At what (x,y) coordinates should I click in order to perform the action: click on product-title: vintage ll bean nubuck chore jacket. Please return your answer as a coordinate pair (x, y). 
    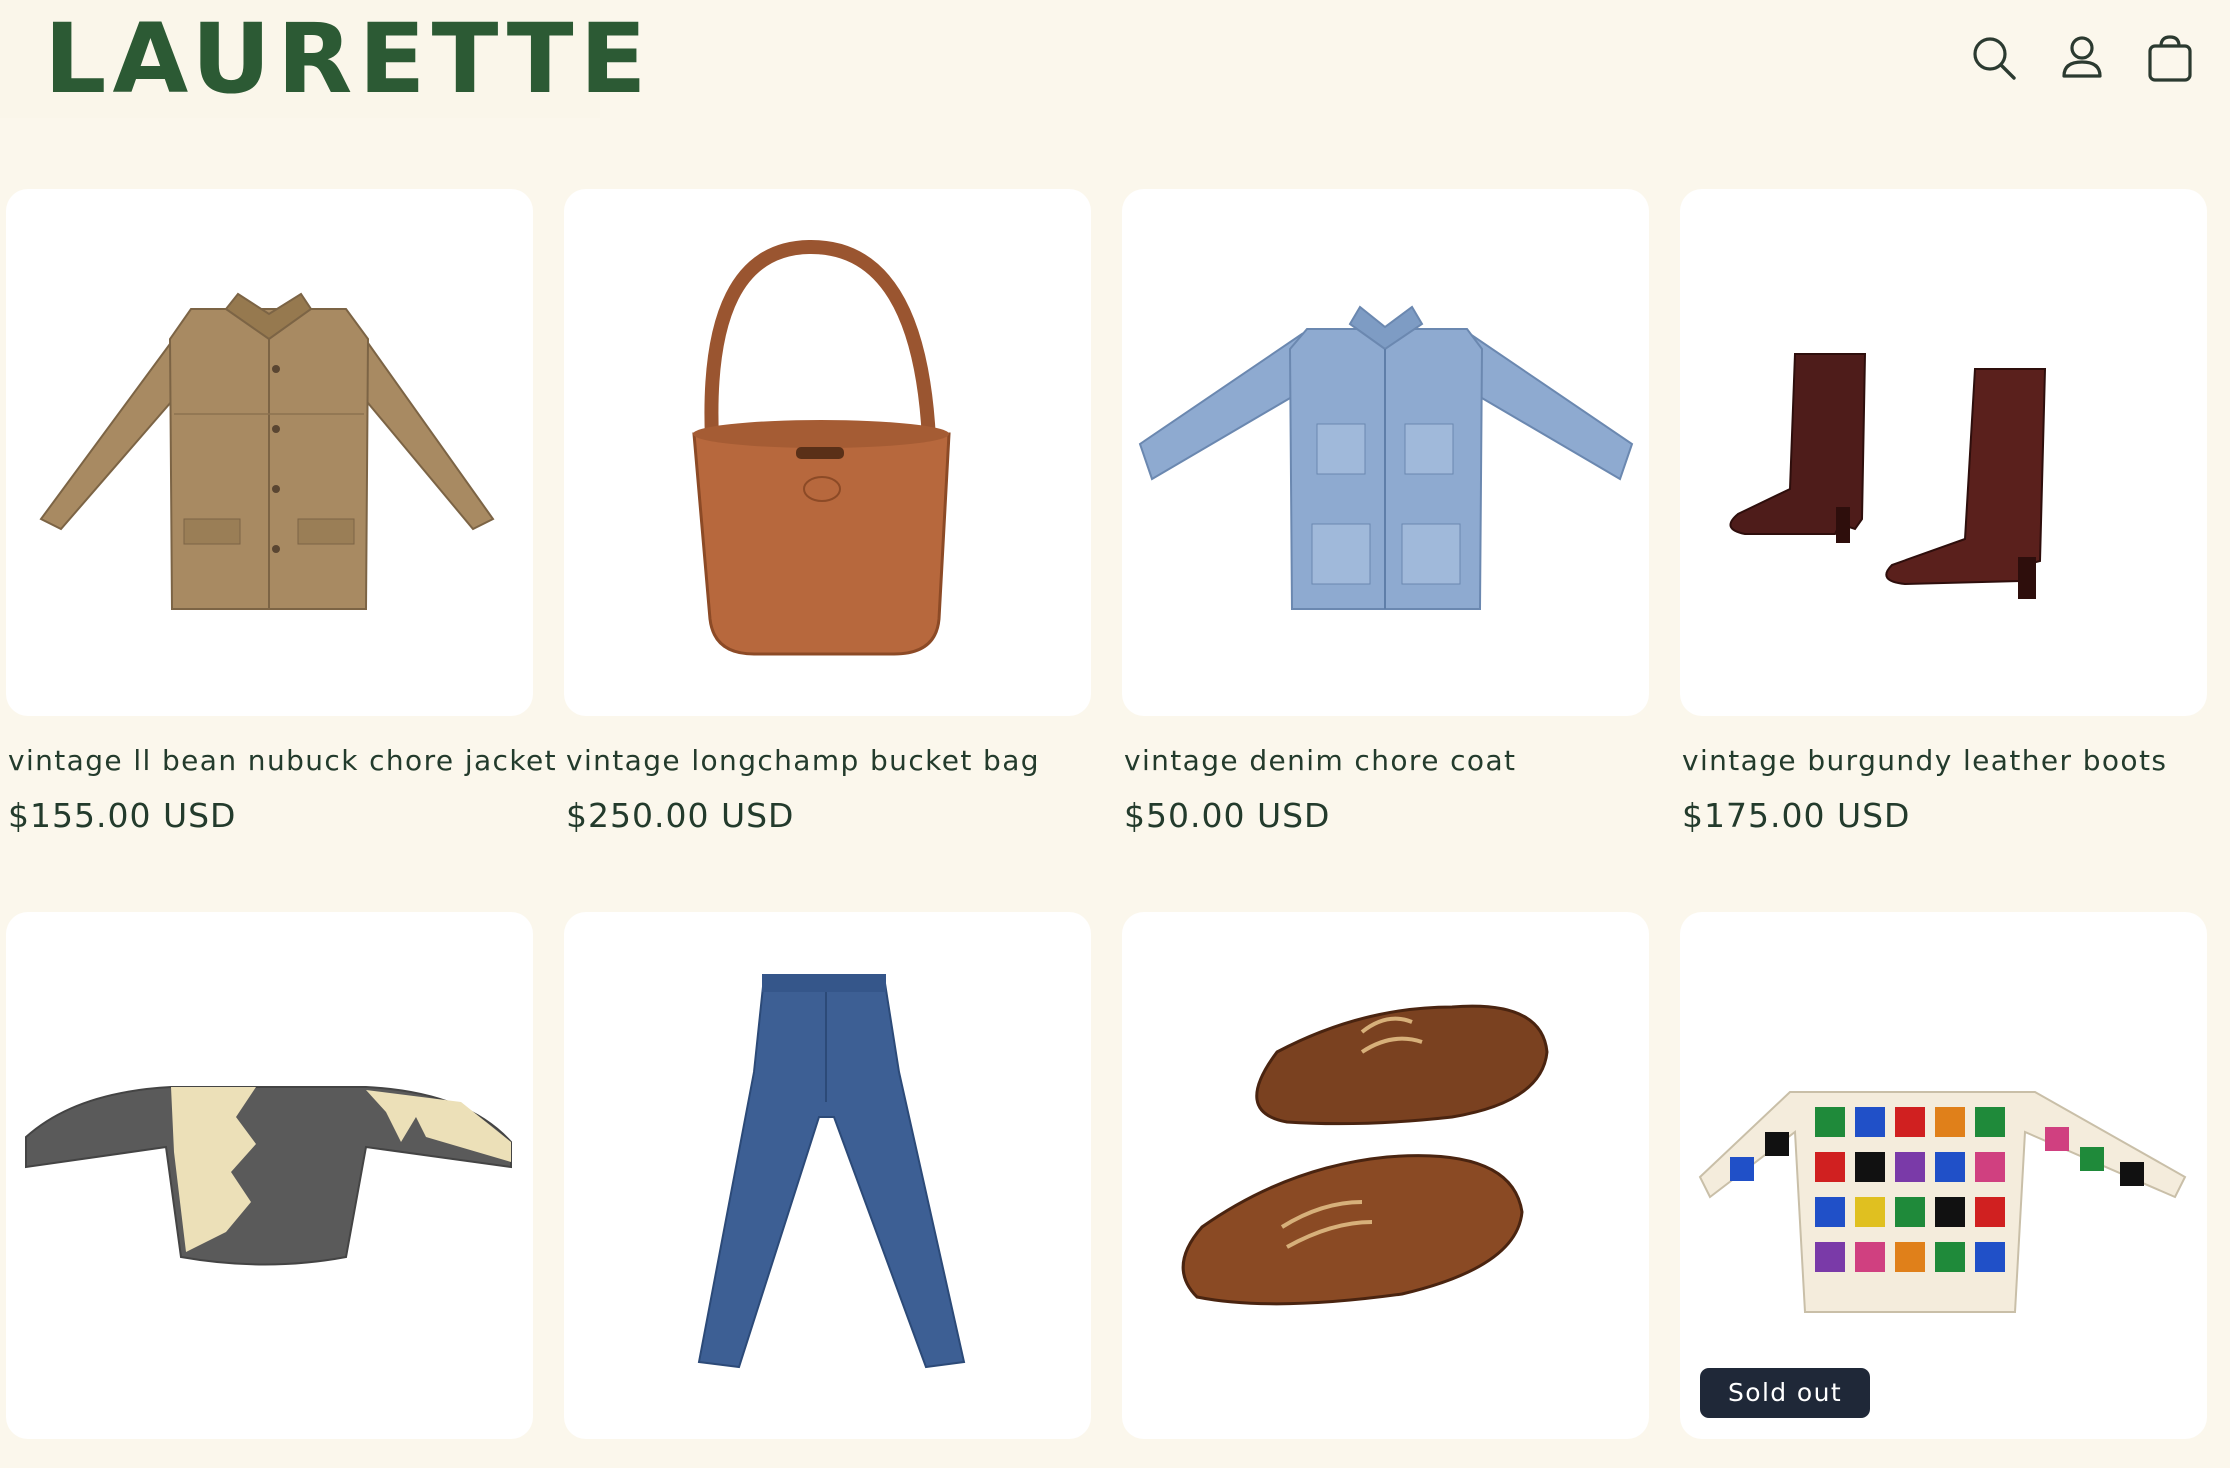
    Looking at the image, I should click on (282, 760).